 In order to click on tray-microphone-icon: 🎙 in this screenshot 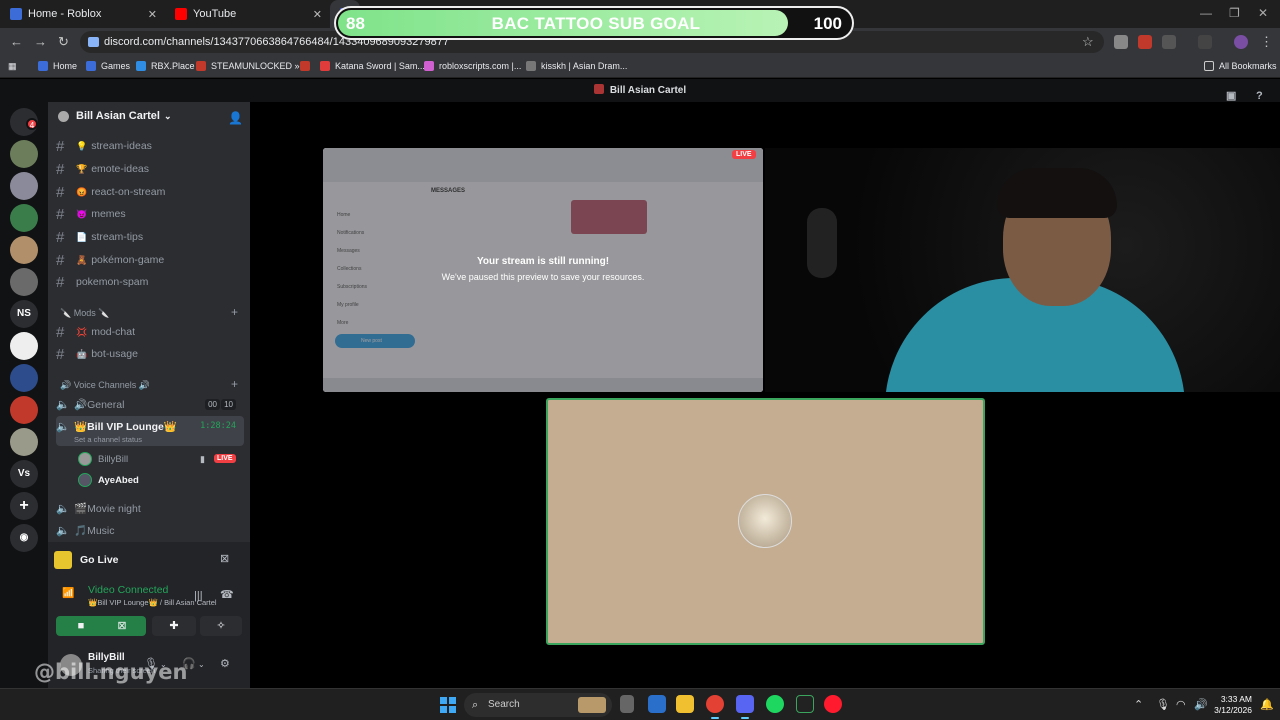, I will do `click(1163, 704)`.